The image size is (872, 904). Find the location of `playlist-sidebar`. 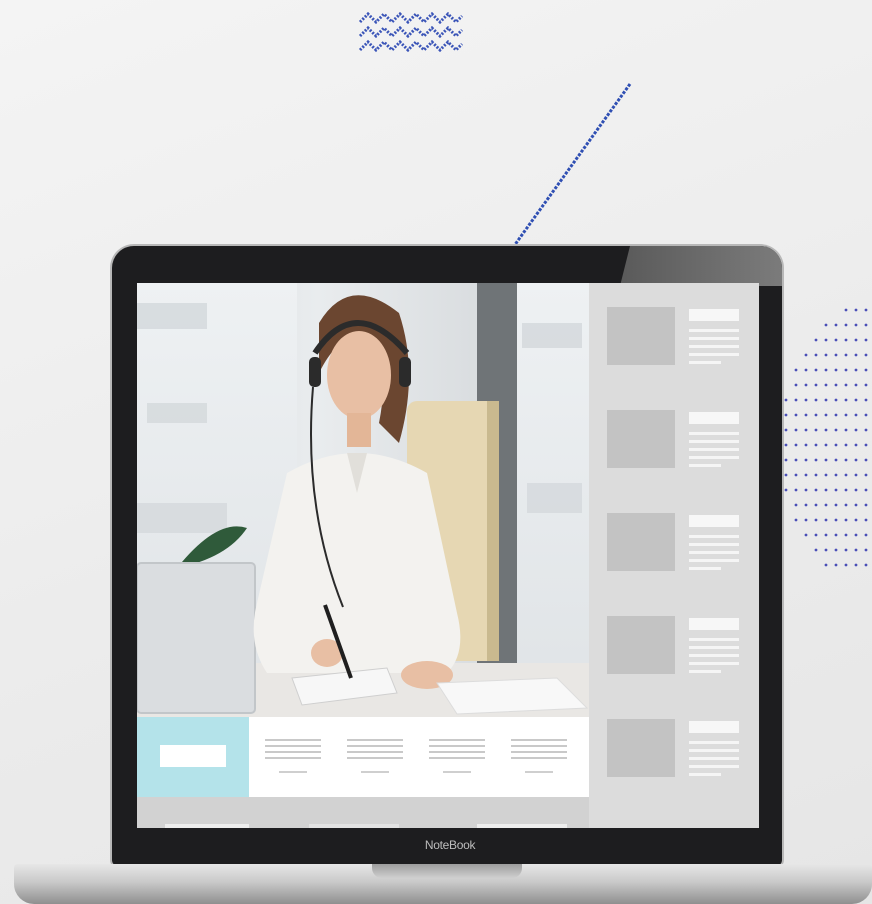

playlist-sidebar is located at coordinates (674, 555).